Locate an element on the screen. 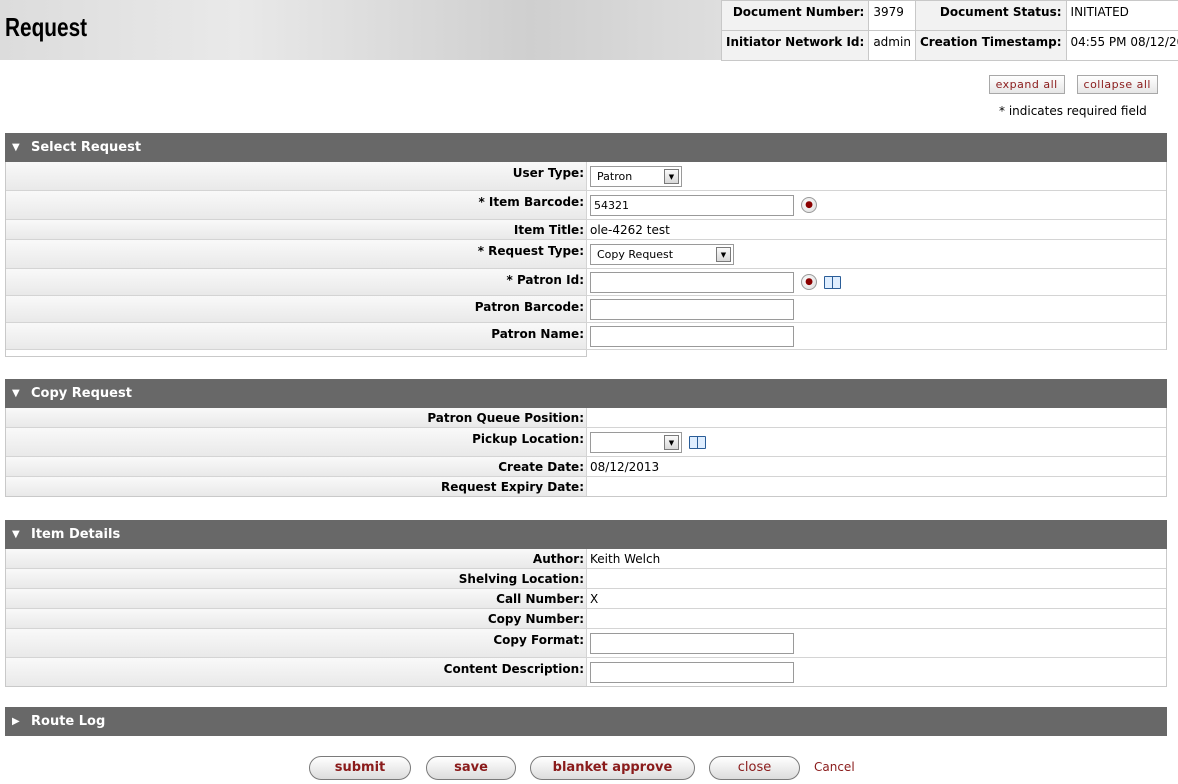 The image size is (1178, 784). shelving-location-value is located at coordinates (876, 578).